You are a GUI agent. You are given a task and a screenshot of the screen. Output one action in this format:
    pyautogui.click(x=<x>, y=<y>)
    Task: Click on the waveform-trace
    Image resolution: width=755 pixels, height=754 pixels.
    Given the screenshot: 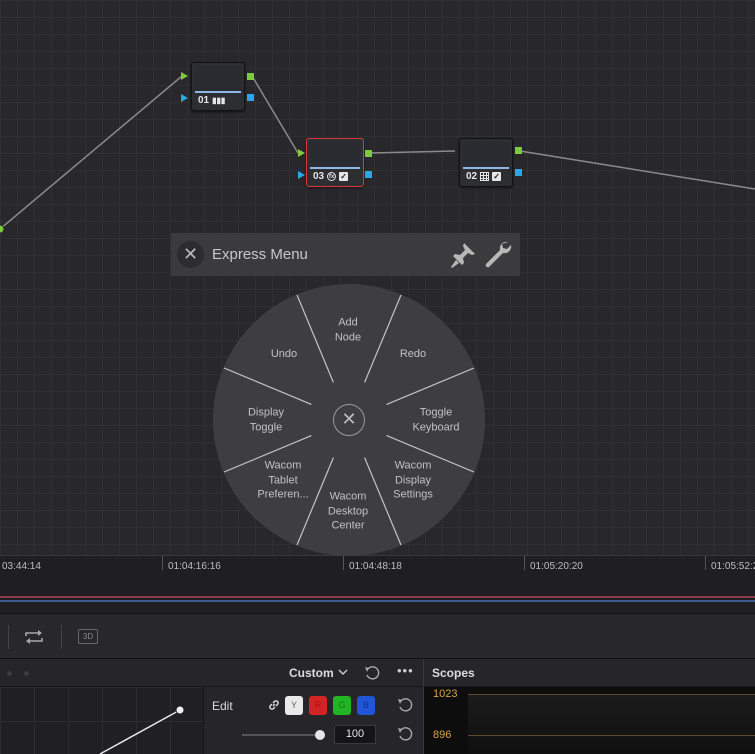 What is the action you would take?
    pyautogui.click(x=611, y=724)
    